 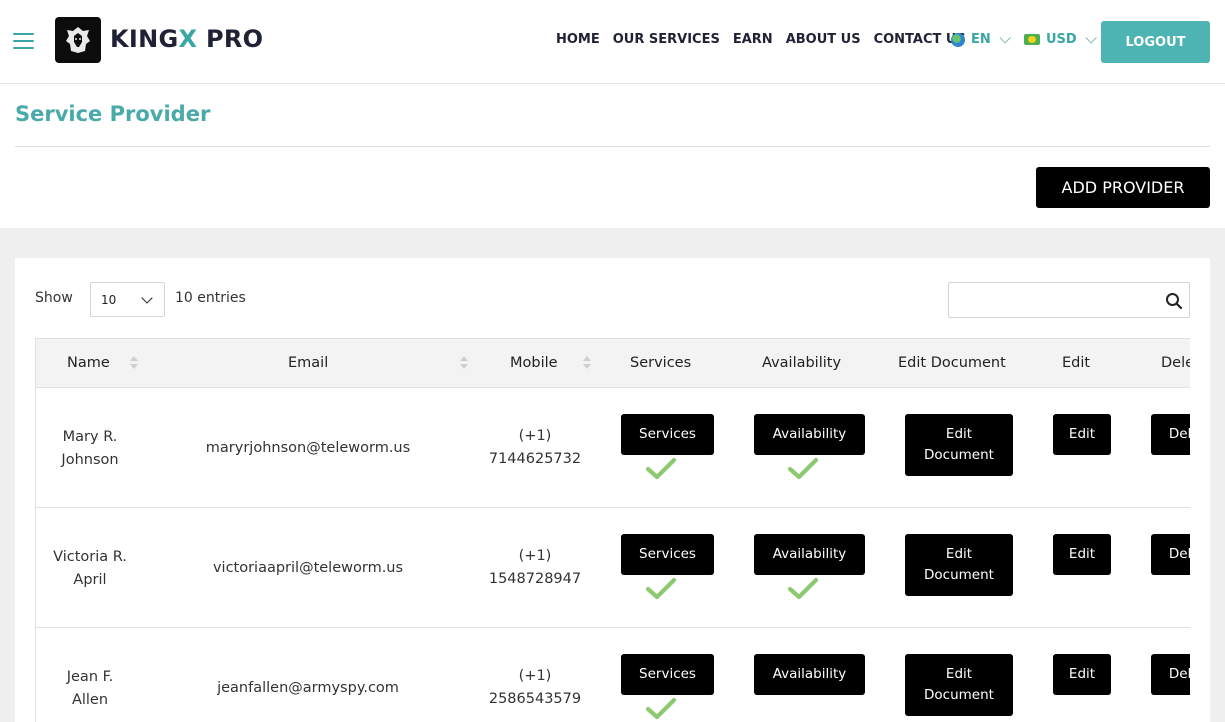 I want to click on column-header-email: Email, so click(x=308, y=363).